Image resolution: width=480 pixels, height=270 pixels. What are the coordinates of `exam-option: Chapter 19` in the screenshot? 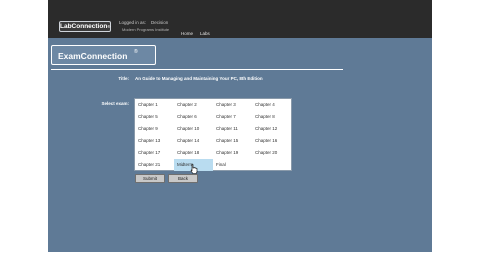 It's located at (232, 153).